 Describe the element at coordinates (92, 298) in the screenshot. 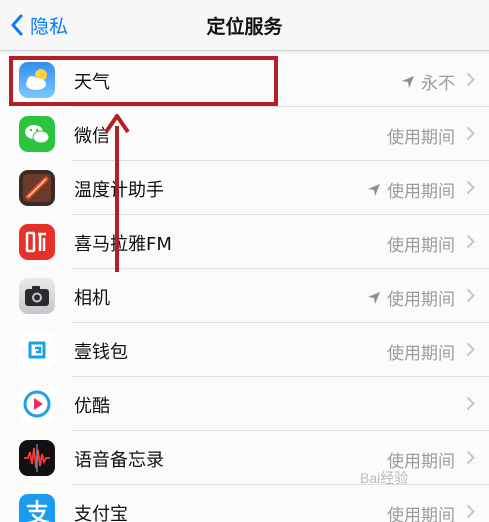

I see `app-name: 相机` at that location.